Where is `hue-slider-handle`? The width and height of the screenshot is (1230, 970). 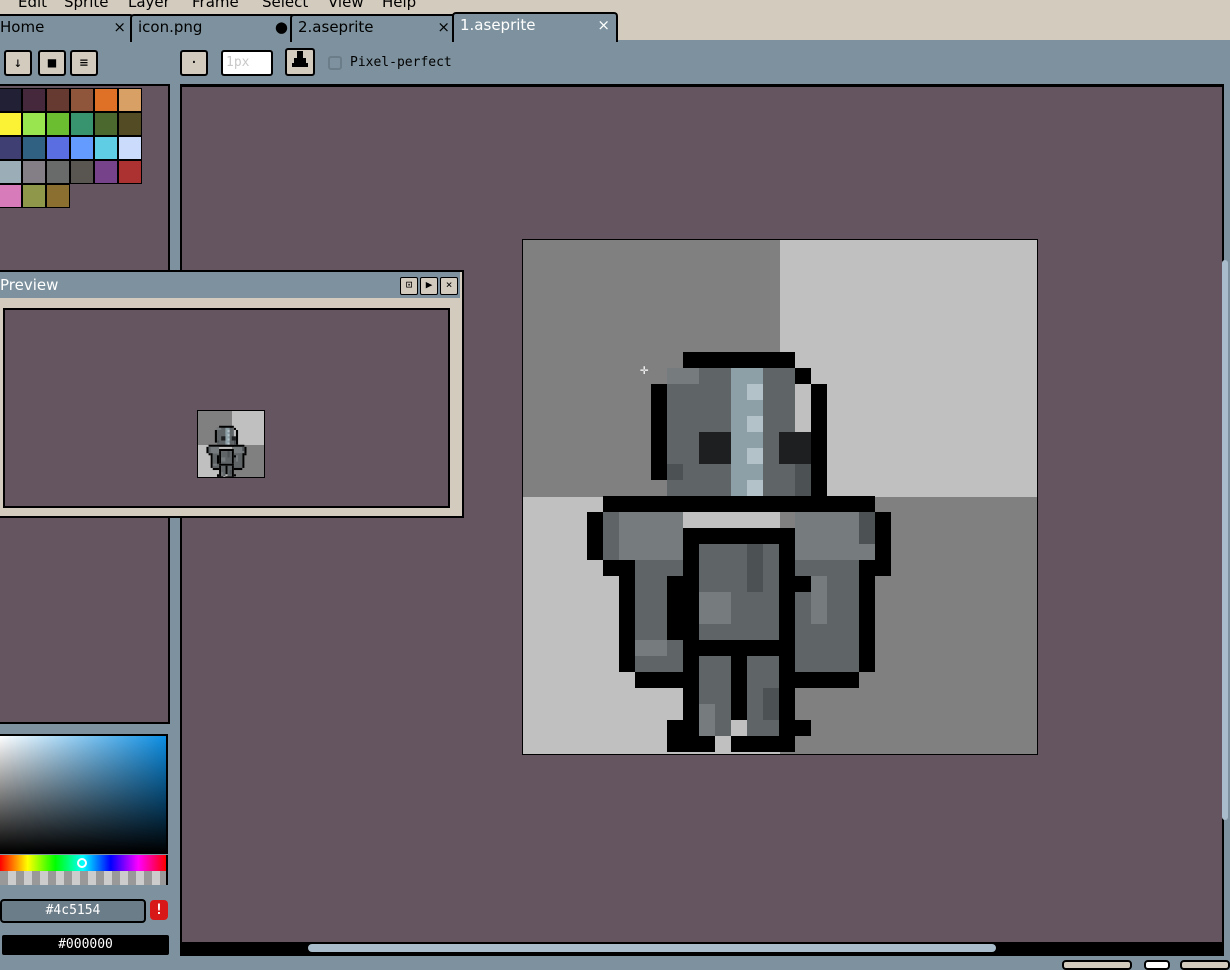 hue-slider-handle is located at coordinates (82, 863).